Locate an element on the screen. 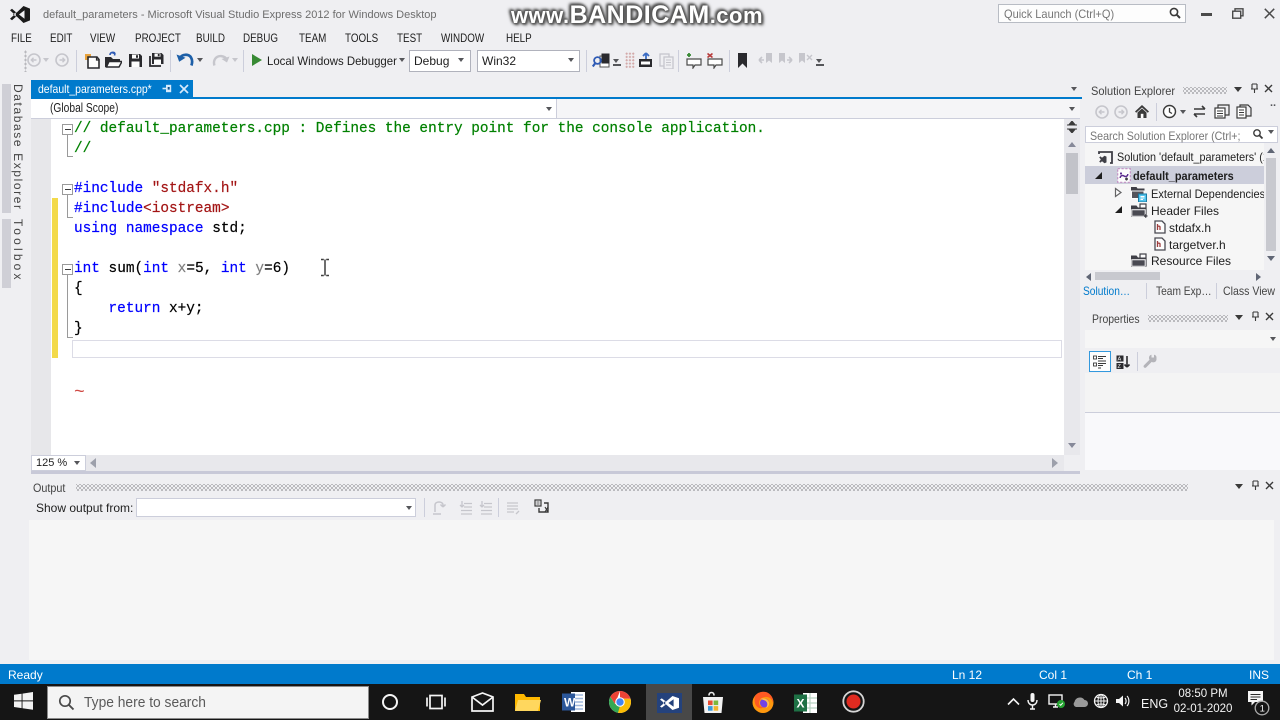 The height and width of the screenshot is (720, 1280). svg-text: X is located at coordinates (801, 704).